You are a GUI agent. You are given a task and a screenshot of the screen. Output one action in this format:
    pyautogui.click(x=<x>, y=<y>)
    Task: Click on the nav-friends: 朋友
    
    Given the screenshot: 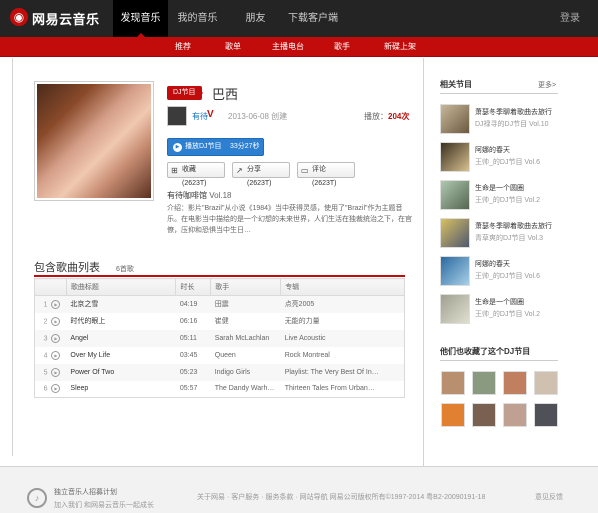 What is the action you would take?
    pyautogui.click(x=255, y=18)
    